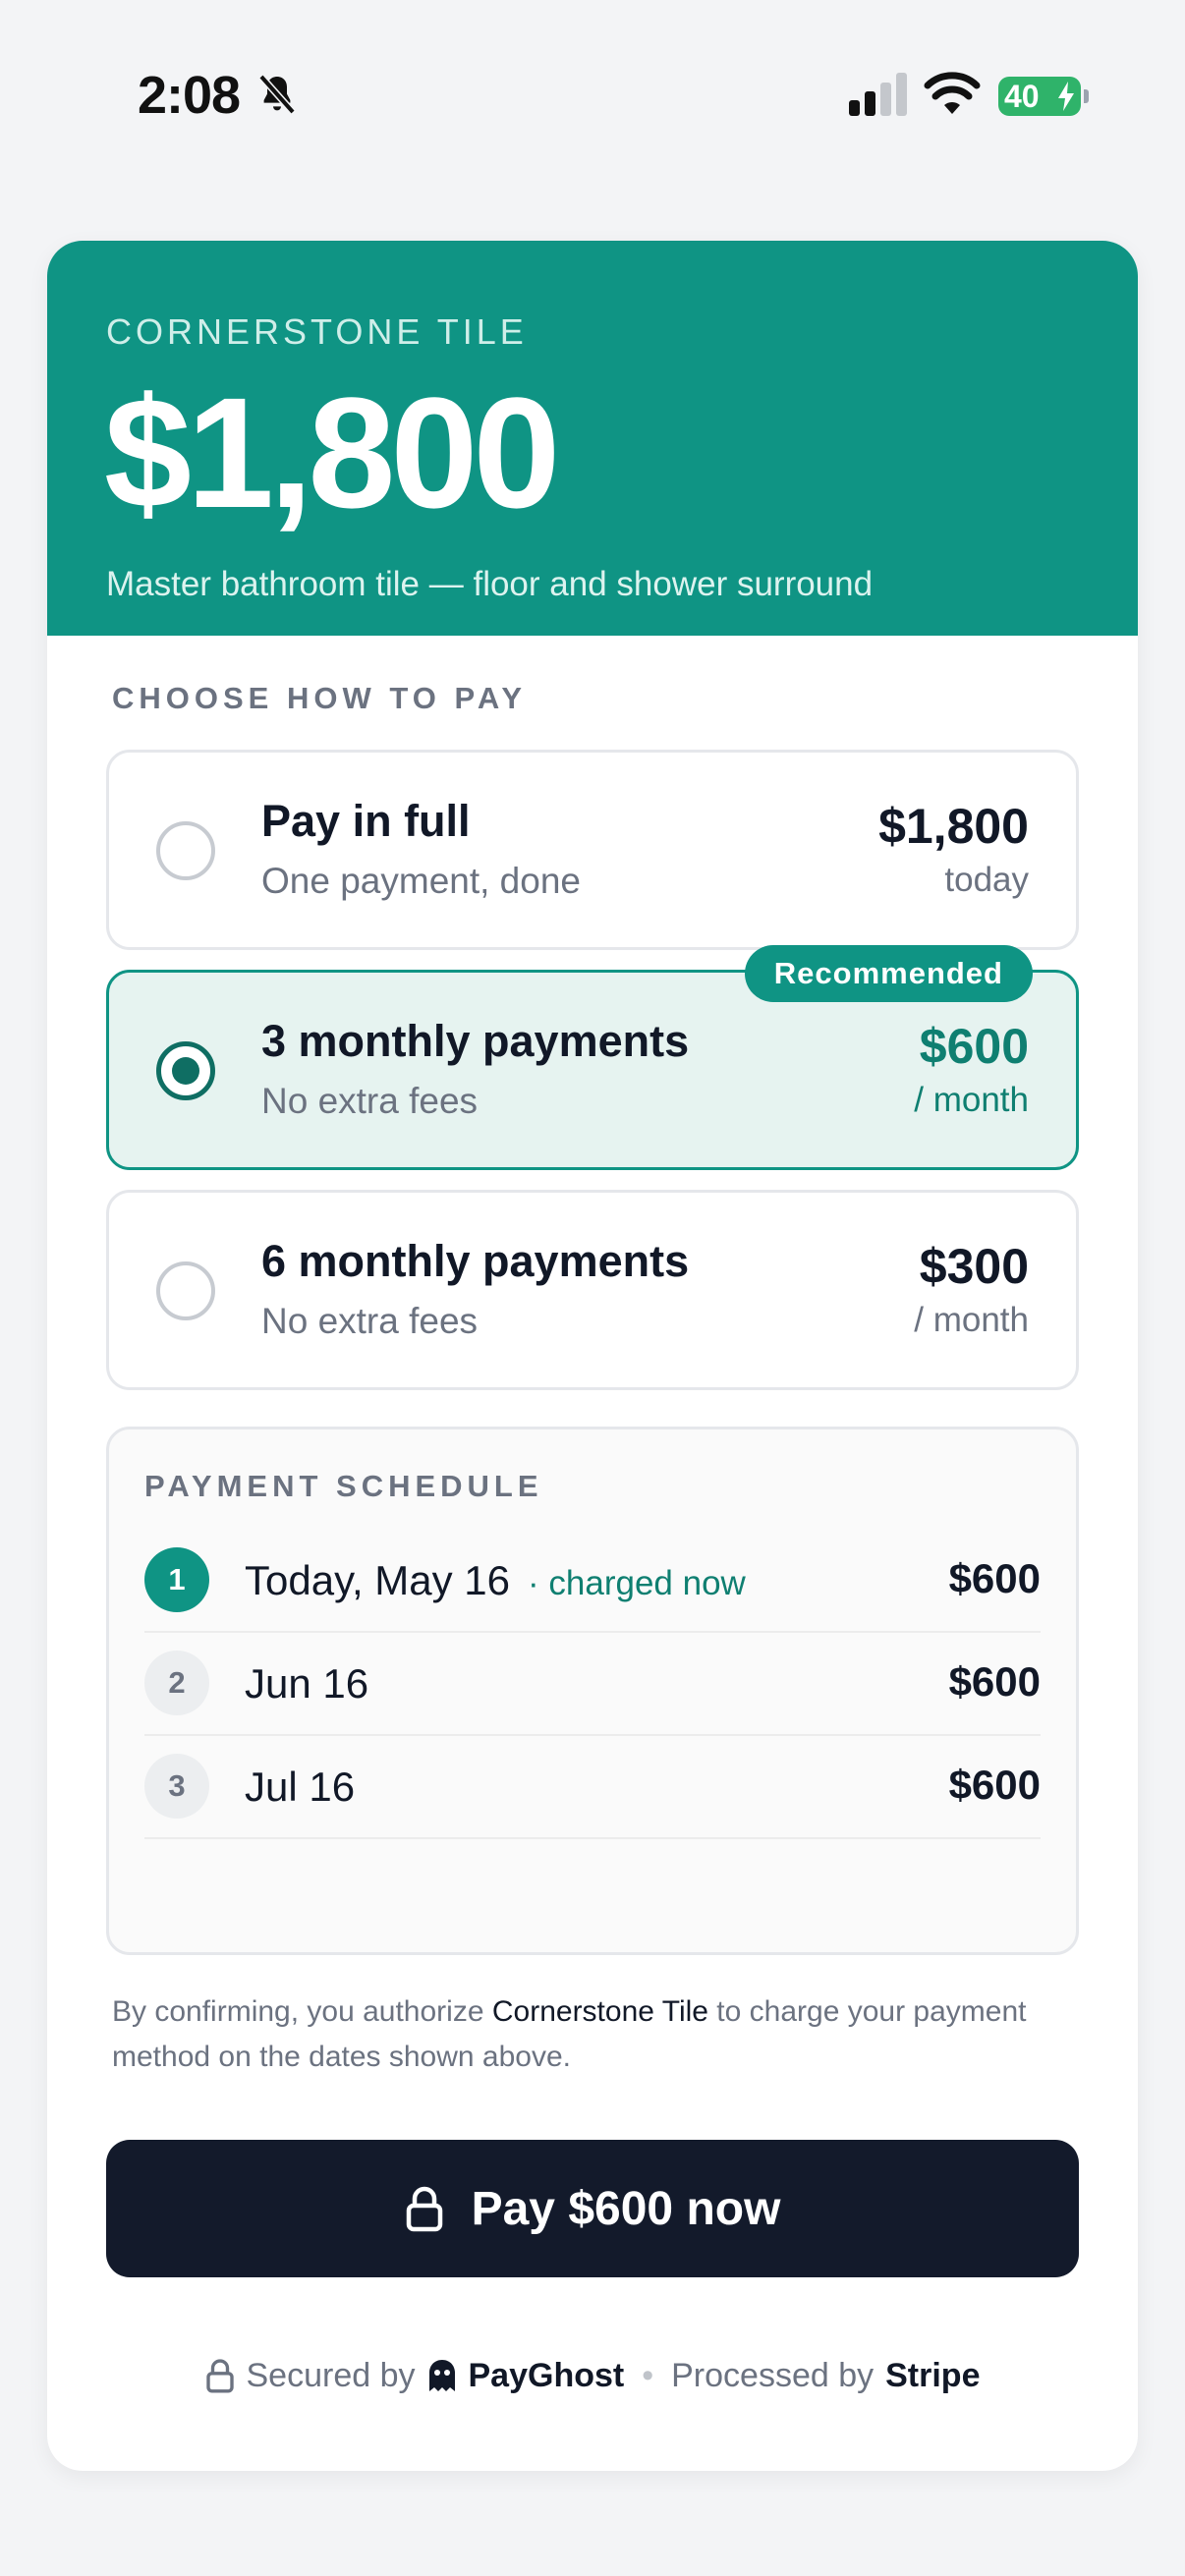 This screenshot has width=1185, height=2576. Describe the element at coordinates (889, 973) in the screenshot. I see `recommended-badge: Recommended` at that location.